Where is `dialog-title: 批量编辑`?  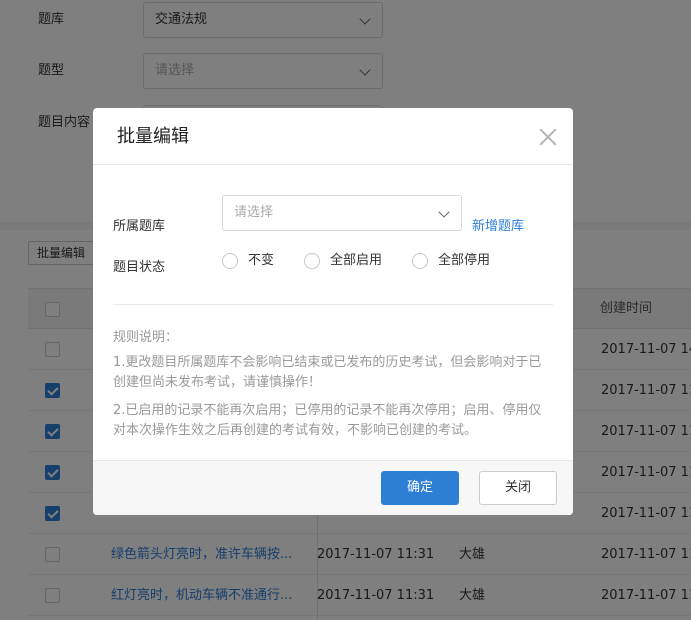 dialog-title: 批量编辑 is located at coordinates (153, 136).